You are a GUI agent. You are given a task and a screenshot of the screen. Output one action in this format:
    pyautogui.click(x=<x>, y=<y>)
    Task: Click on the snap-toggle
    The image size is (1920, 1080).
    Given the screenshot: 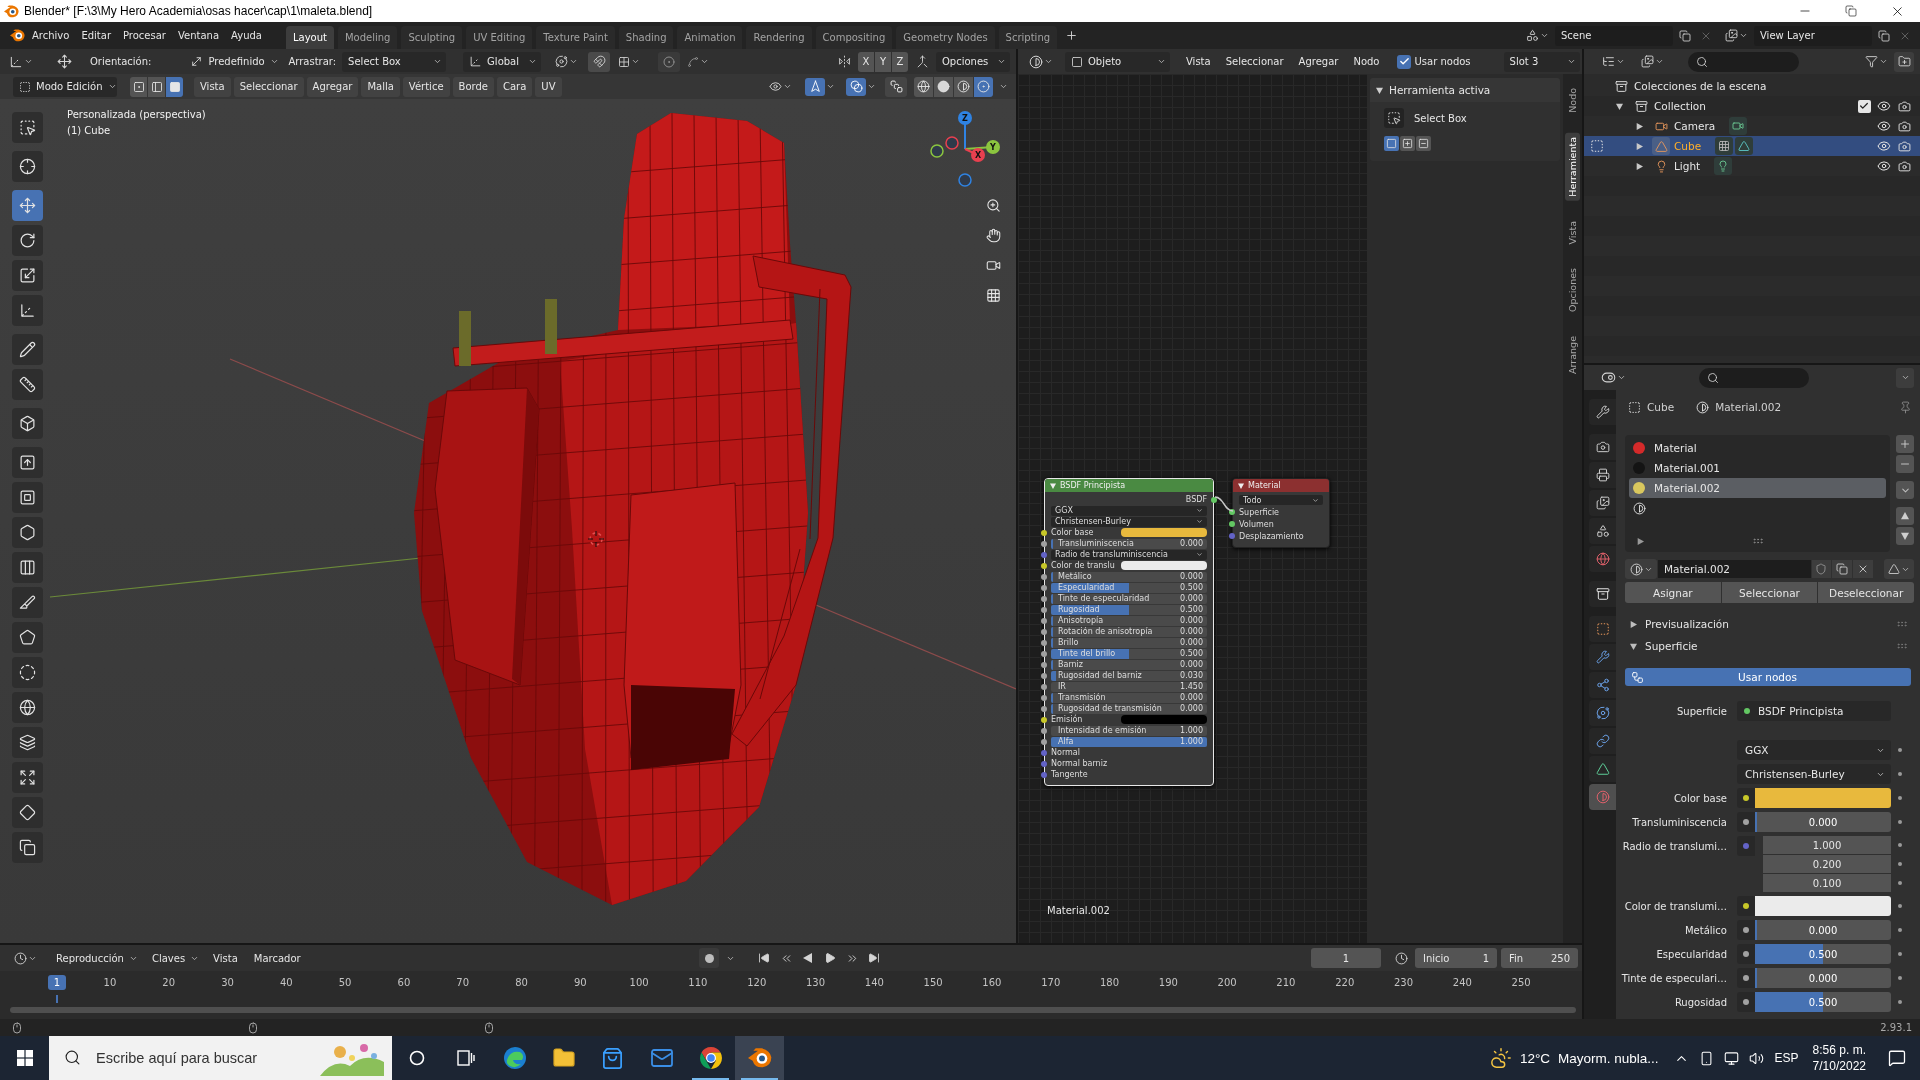 What is the action you would take?
    pyautogui.click(x=599, y=61)
    